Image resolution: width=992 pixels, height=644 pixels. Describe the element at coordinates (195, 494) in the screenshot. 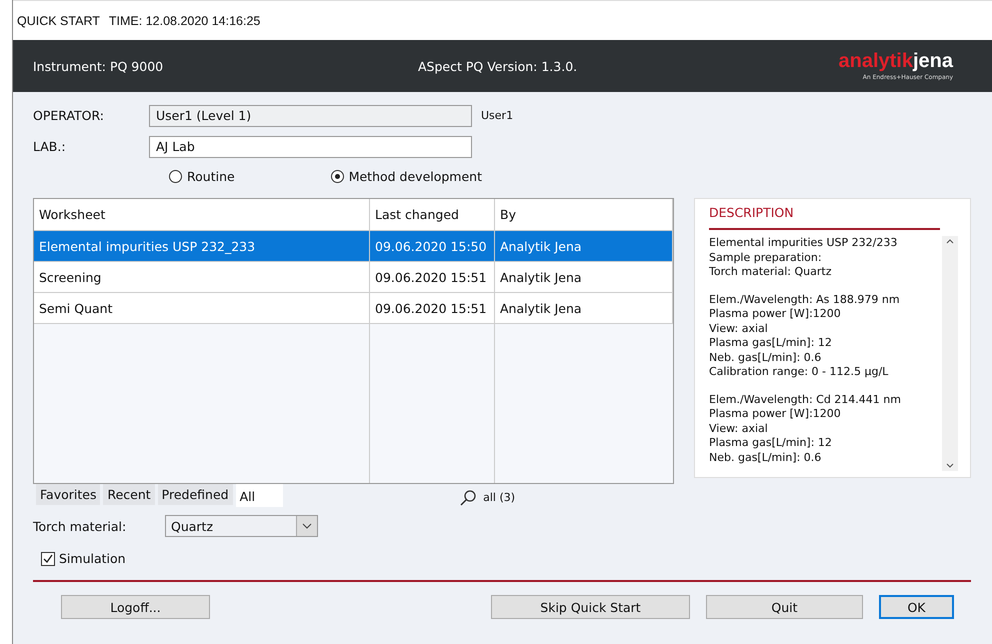

I see `filter-tab: Predefined` at that location.